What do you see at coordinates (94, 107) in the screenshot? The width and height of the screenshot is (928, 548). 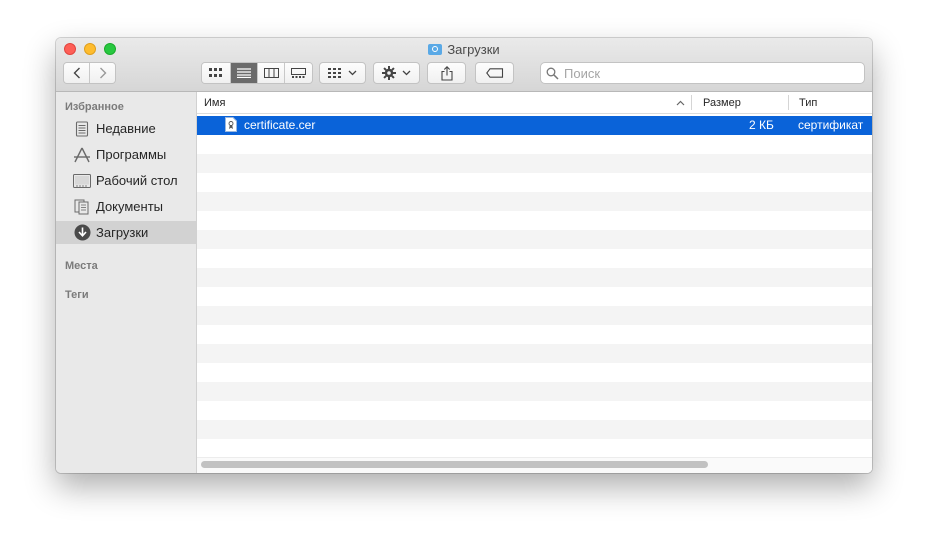 I see `sidebar-section-favorites: Избранное` at bounding box center [94, 107].